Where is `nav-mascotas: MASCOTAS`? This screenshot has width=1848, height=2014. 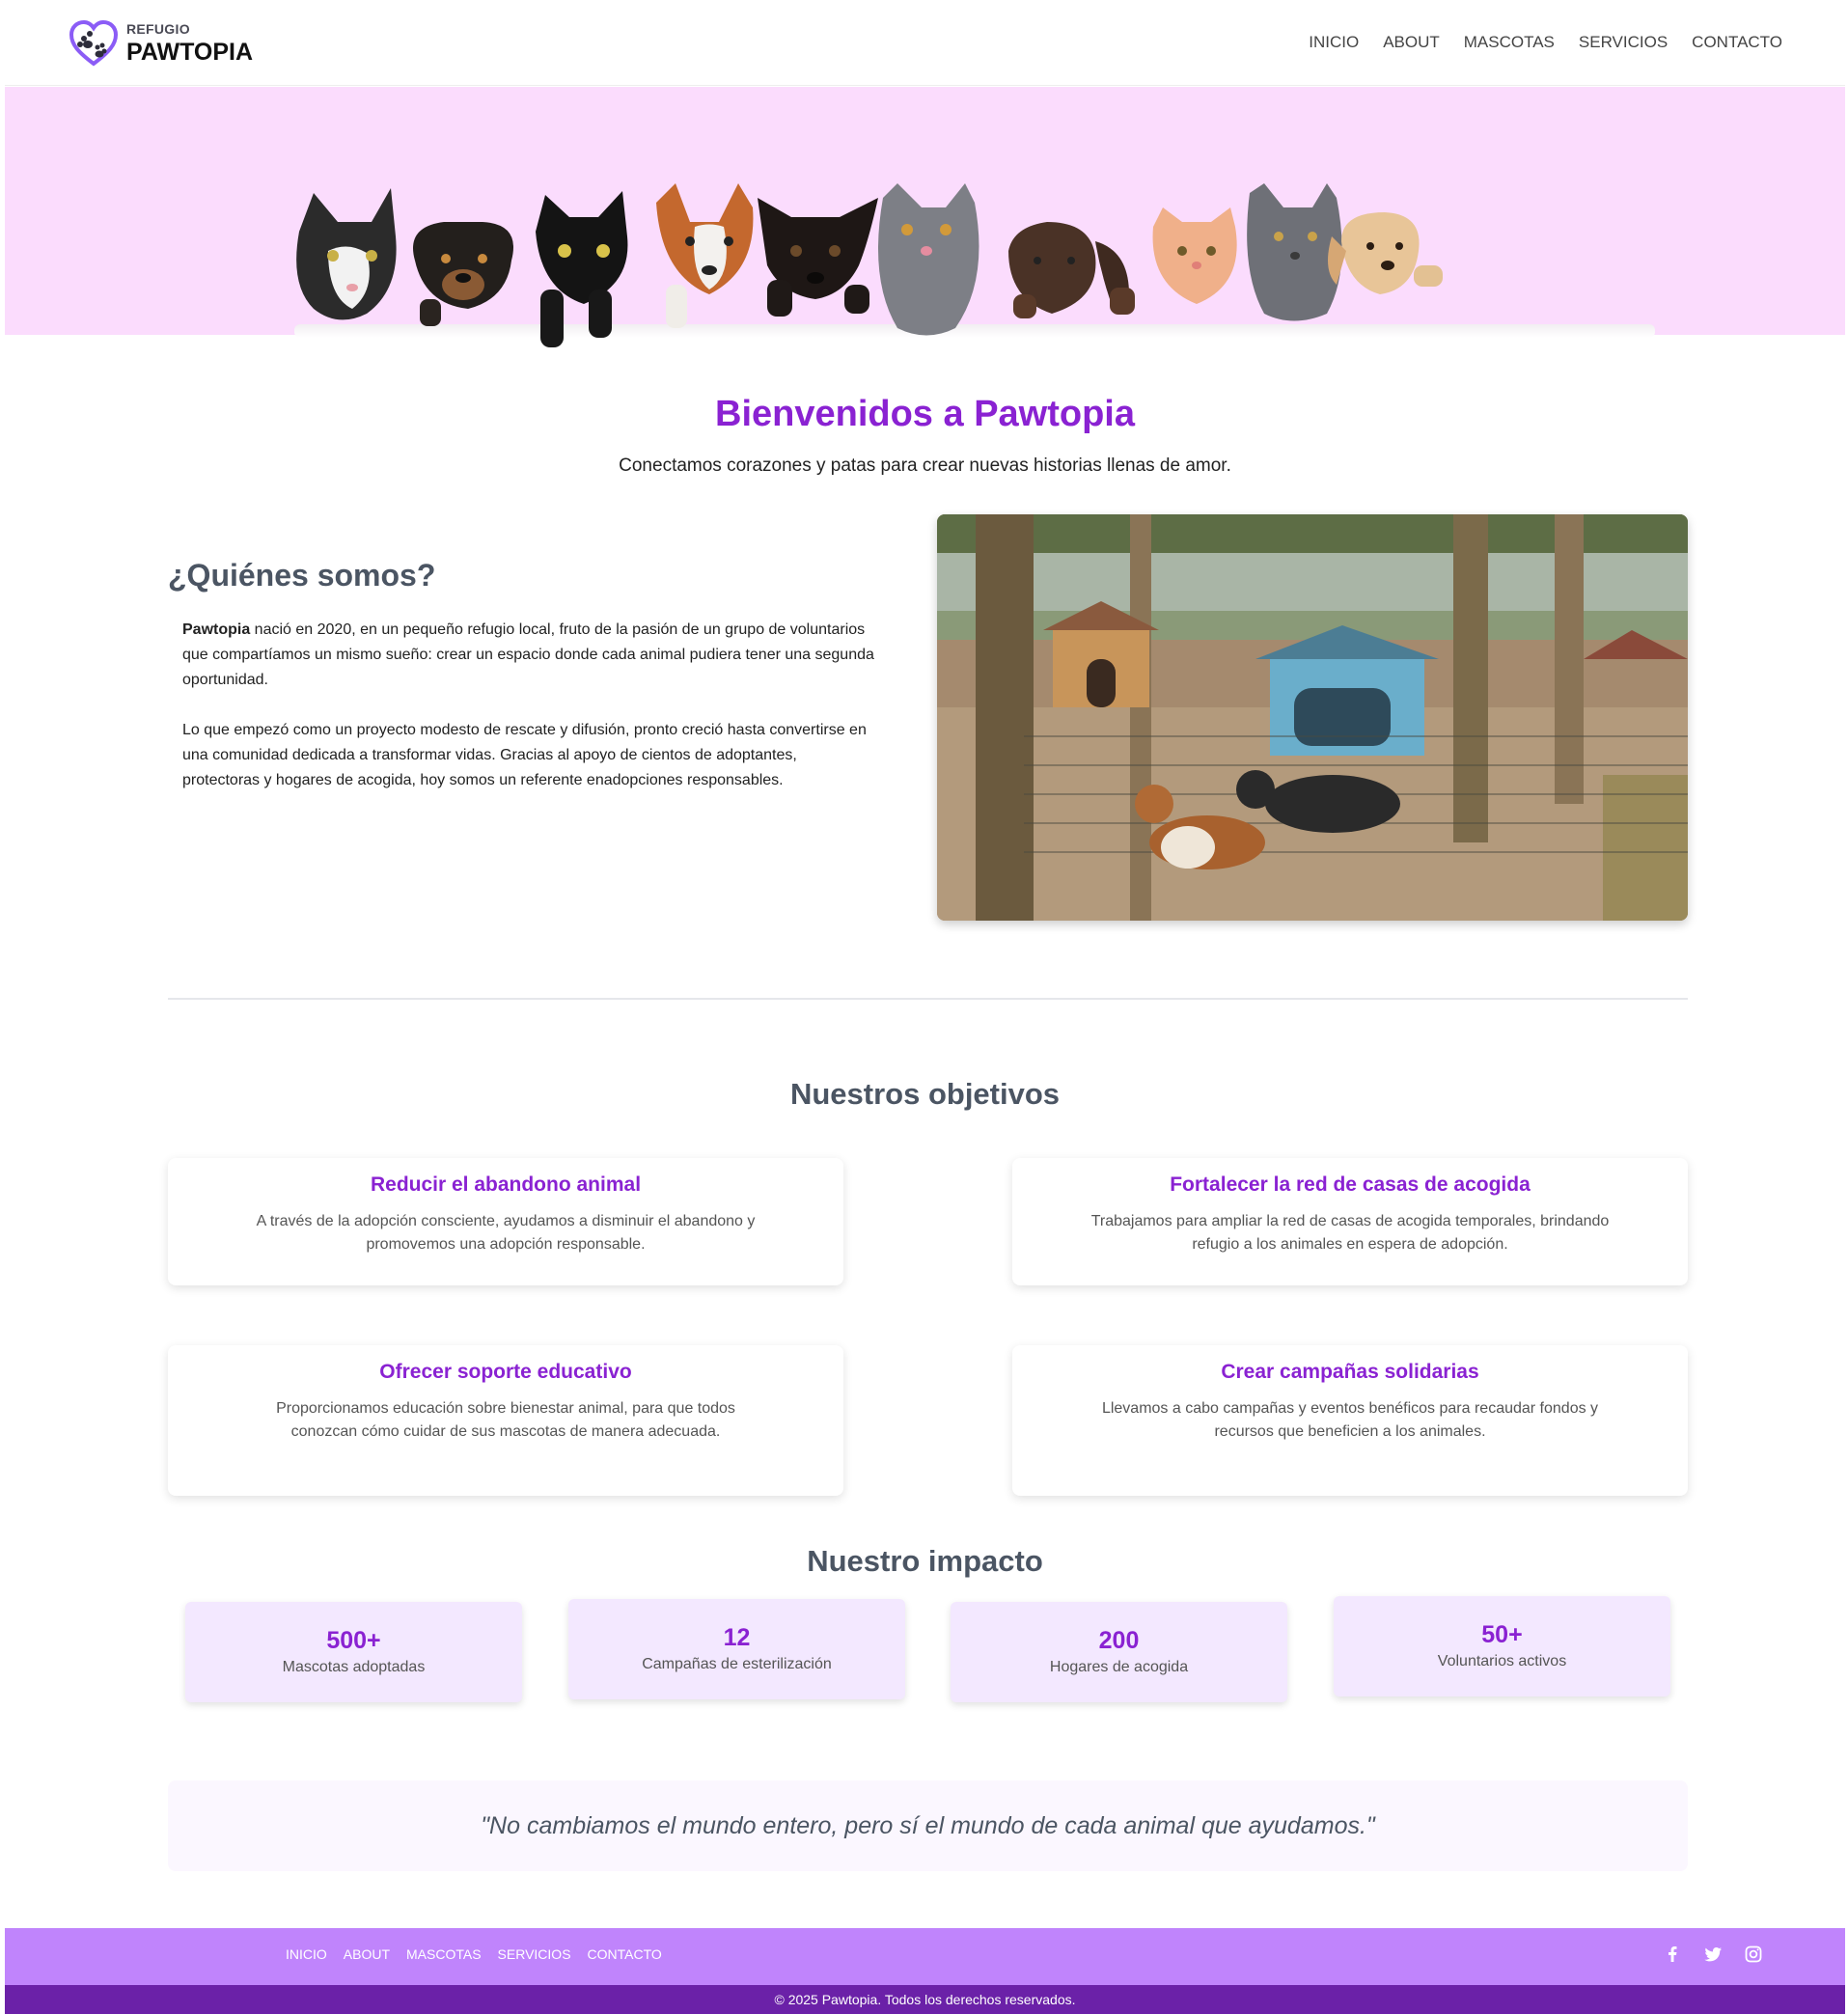 nav-mascotas: MASCOTAS is located at coordinates (1509, 42).